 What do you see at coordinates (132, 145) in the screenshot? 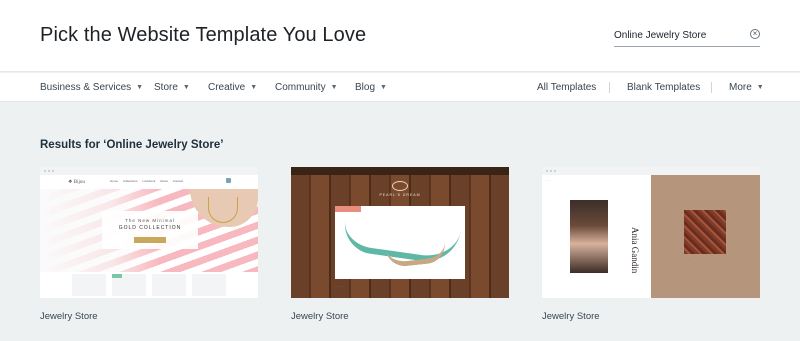
I see `results-heading: Results for ‘Online Jewelry Store’` at bounding box center [132, 145].